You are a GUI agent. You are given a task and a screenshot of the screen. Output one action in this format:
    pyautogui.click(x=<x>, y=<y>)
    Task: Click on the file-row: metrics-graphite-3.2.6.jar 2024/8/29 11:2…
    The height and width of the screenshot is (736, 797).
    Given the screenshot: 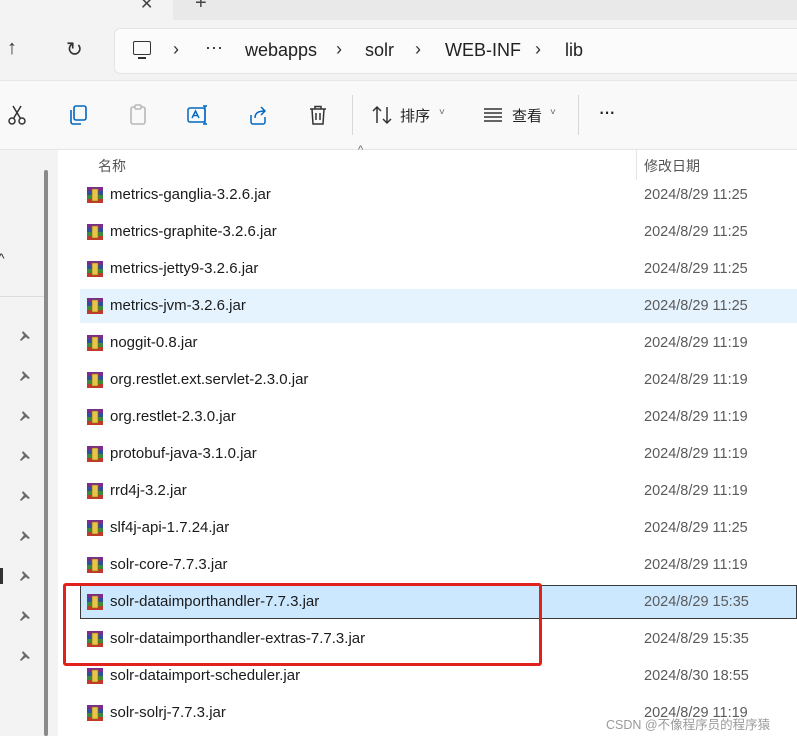 What is the action you would take?
    pyautogui.click(x=438, y=232)
    